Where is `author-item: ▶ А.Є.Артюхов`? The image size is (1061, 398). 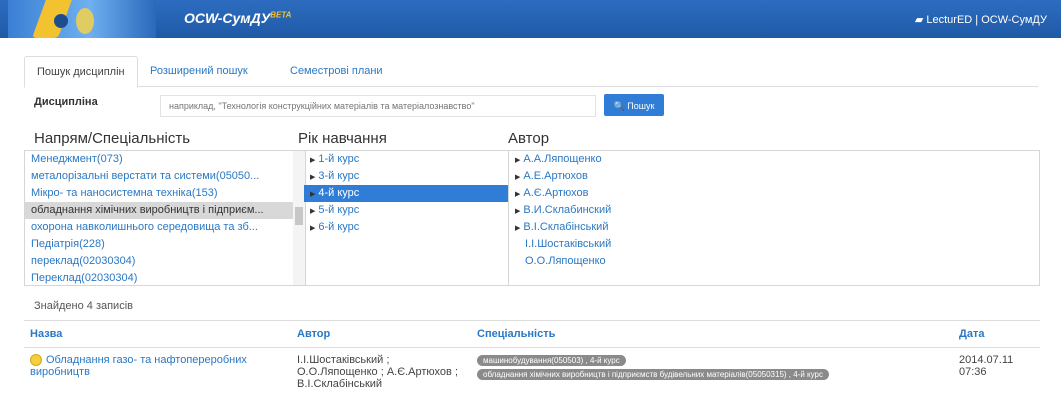
author-item: ▶ А.Є.Артюхов is located at coordinates (774, 193).